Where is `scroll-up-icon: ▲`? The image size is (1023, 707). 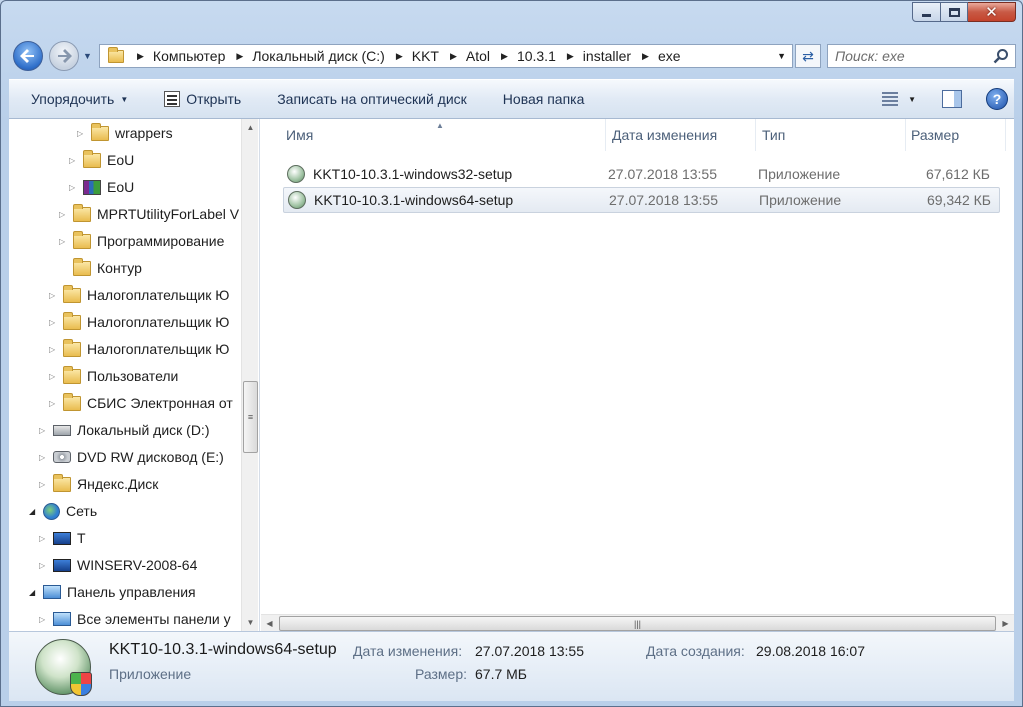
scroll-up-icon: ▲ is located at coordinates (250, 127).